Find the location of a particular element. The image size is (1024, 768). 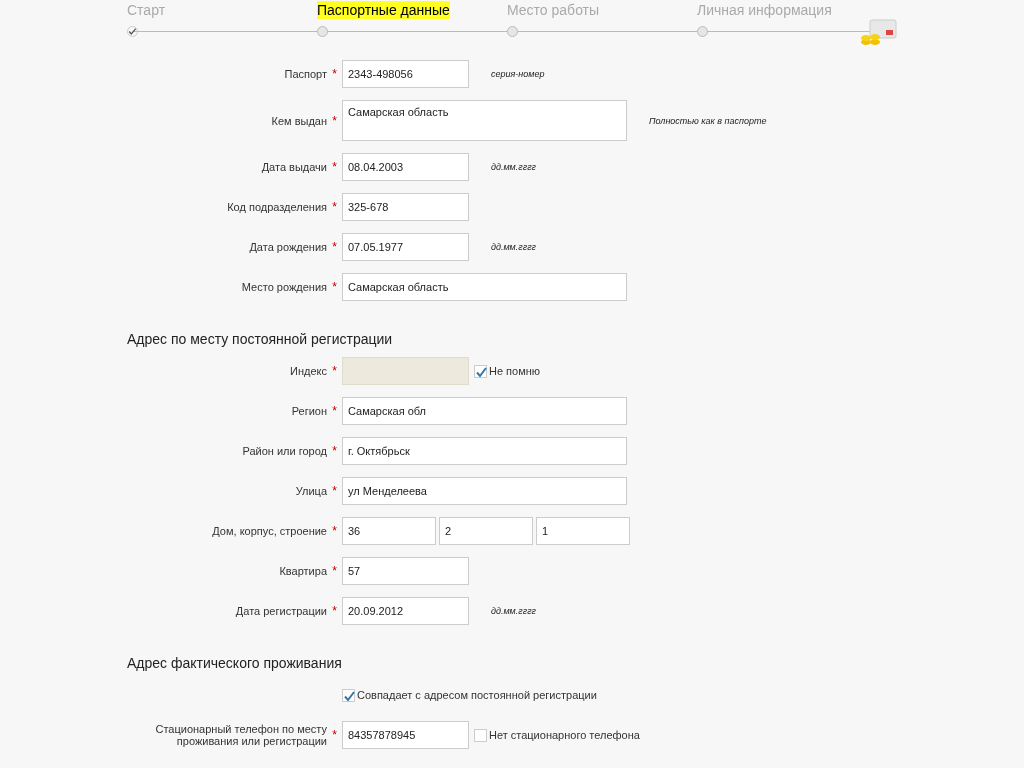

input-field: 2 is located at coordinates (486, 531).